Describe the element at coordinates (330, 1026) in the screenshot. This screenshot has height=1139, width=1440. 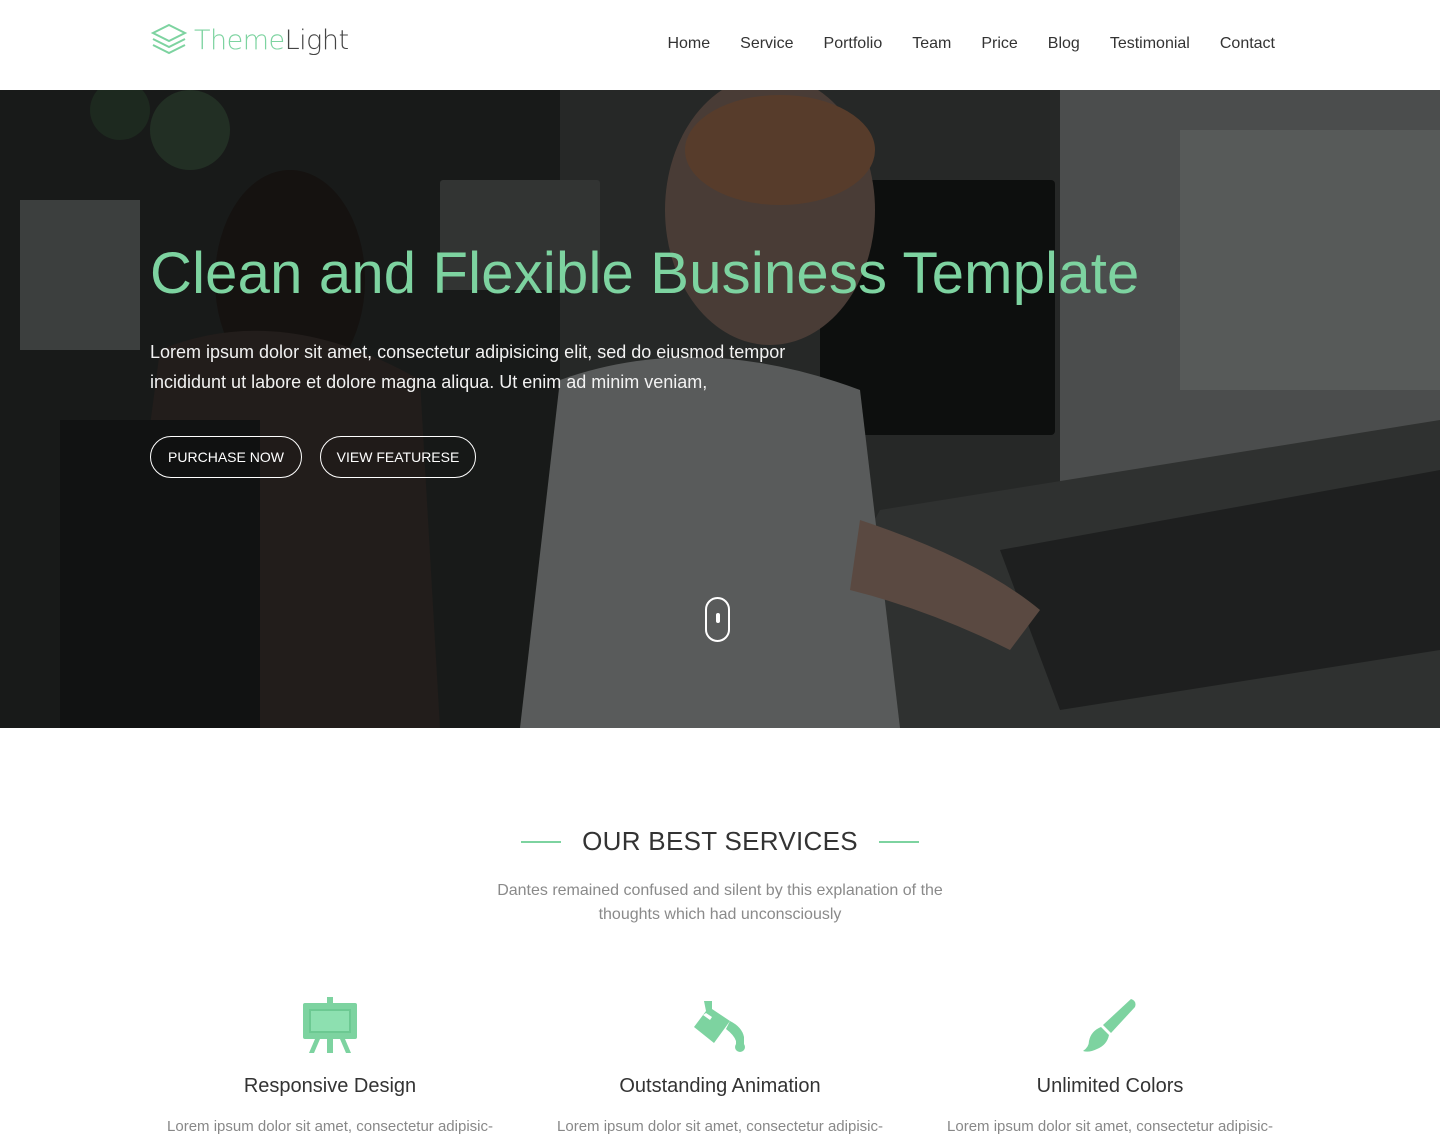
I see `easel-icon` at that location.